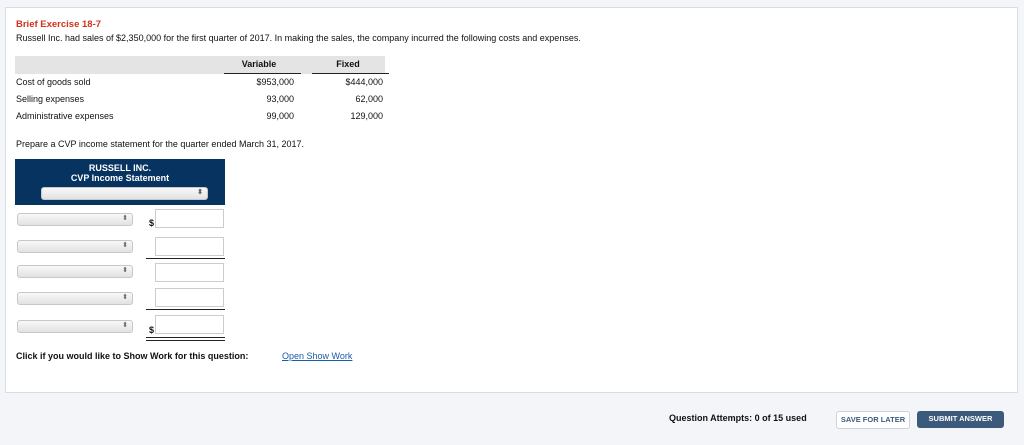  I want to click on statement-header: RUSSELL INC. CVP Income Statement ⬍, so click(120, 182).